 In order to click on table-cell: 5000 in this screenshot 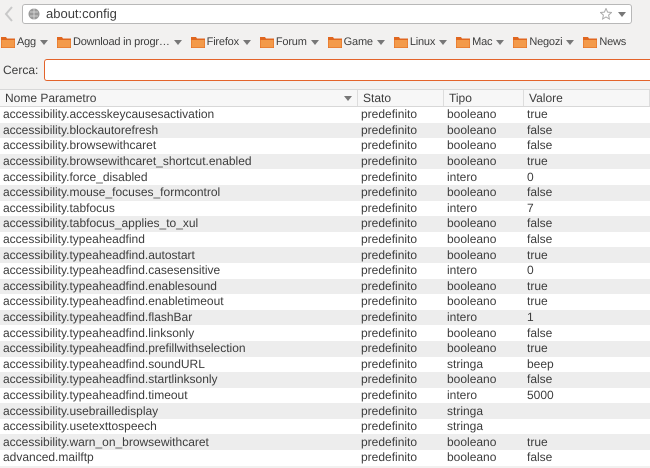, I will do `click(540, 395)`.